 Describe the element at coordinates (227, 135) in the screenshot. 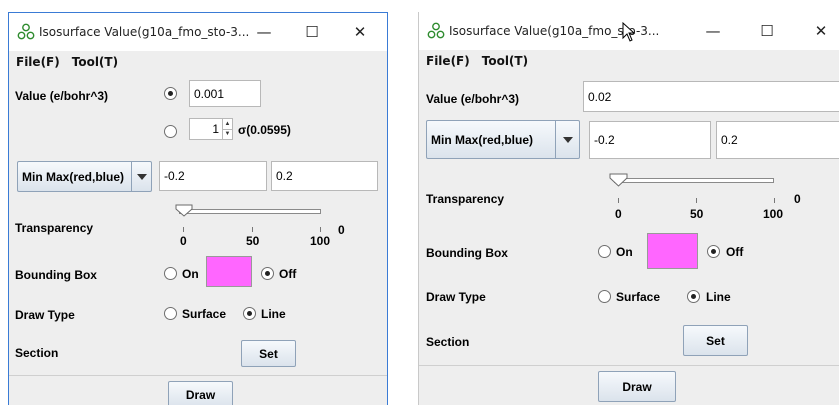

I see `spinner-down-icon: ▼` at that location.